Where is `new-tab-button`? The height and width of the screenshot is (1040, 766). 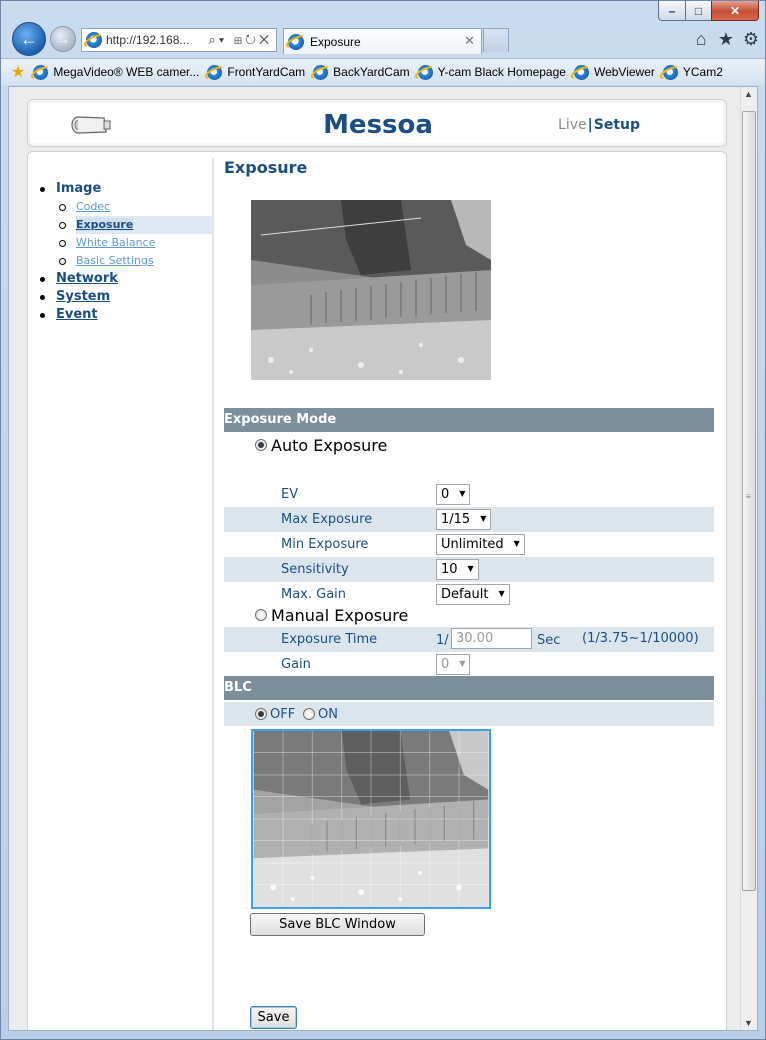 new-tab-button is located at coordinates (496, 40).